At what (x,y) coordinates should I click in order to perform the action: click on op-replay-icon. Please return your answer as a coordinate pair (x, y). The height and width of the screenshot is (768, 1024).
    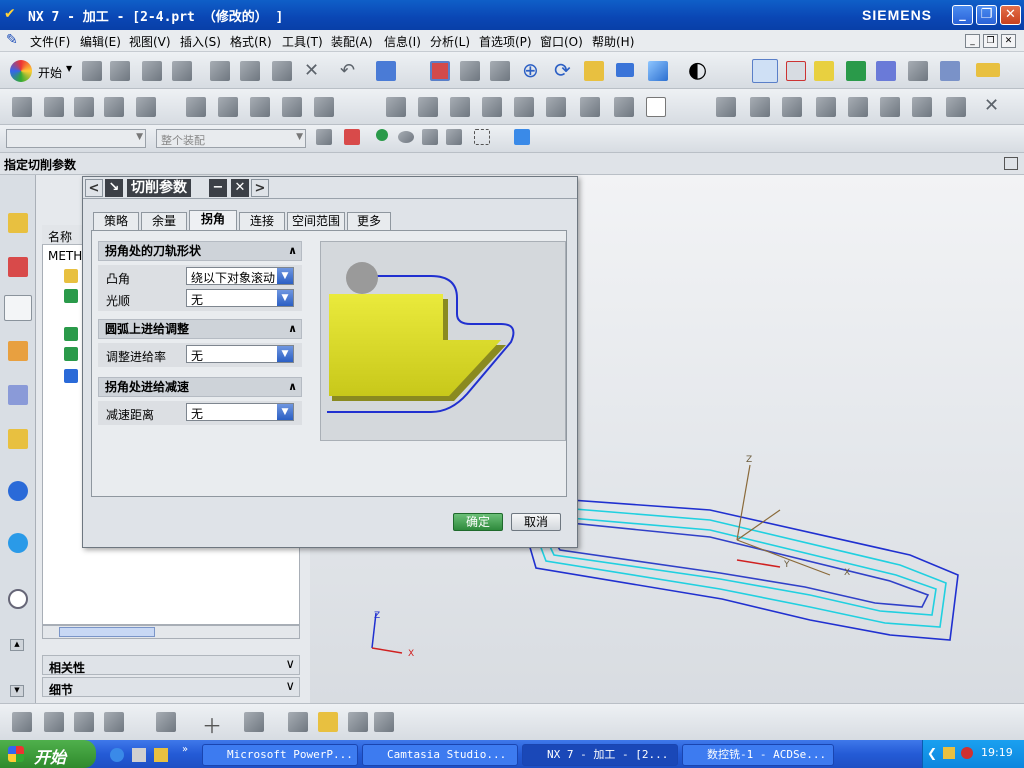
    Looking at the image, I should click on (428, 107).